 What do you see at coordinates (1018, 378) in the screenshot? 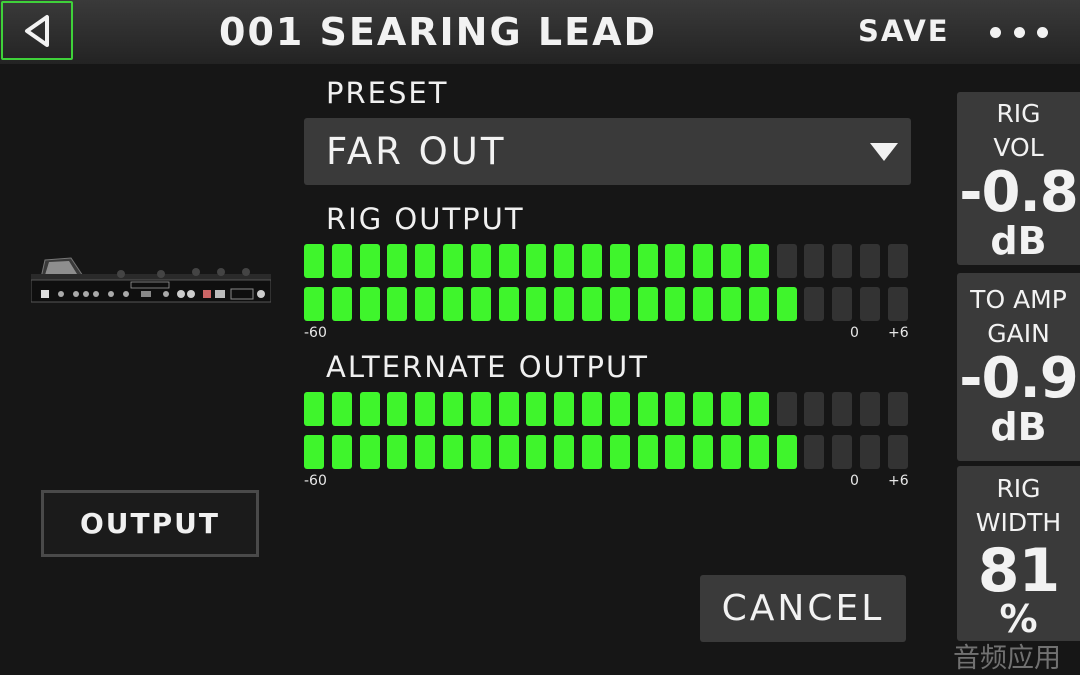
I see `to-amp-gain-value: -0.9` at bounding box center [1018, 378].